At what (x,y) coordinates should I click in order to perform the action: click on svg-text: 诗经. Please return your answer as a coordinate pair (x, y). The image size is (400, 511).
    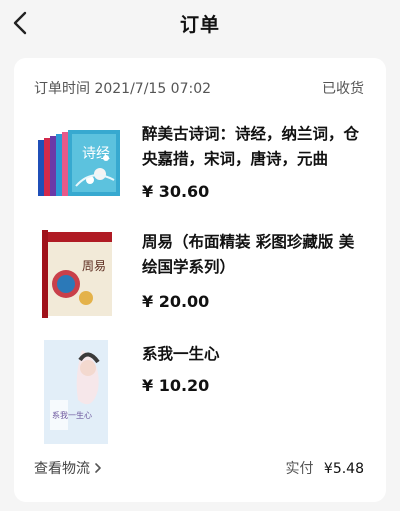
    Looking at the image, I should click on (96, 154).